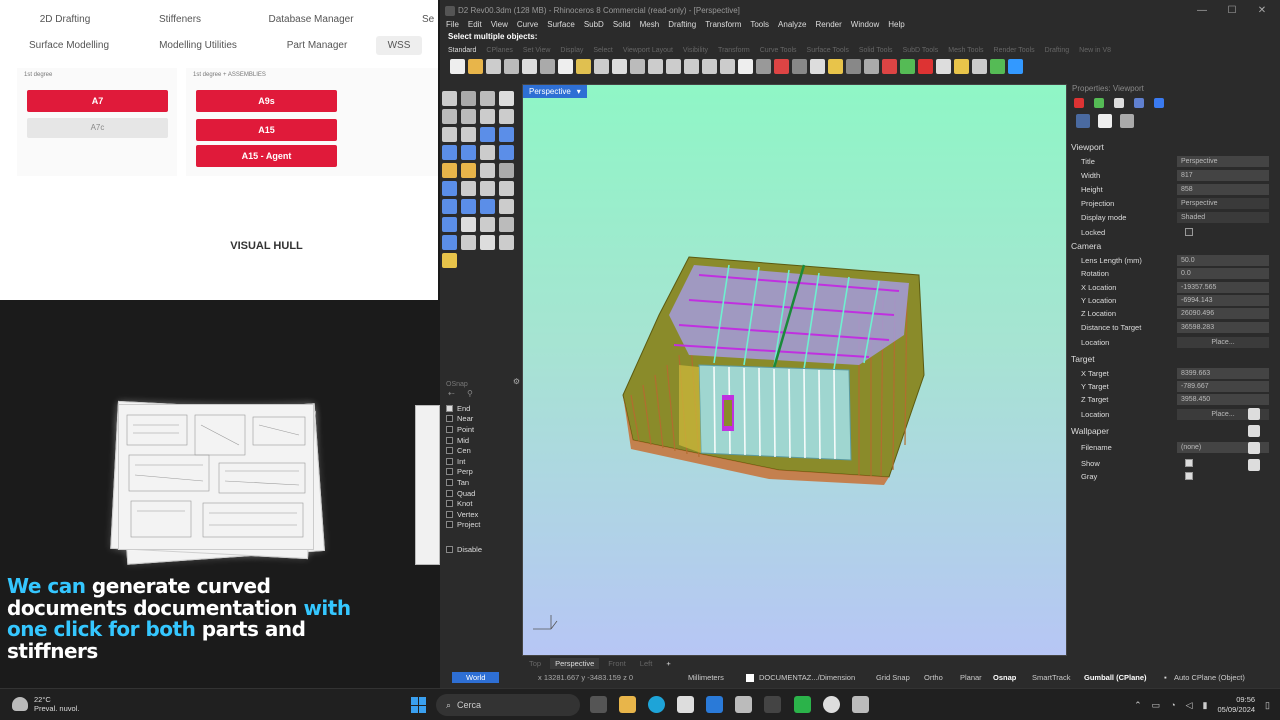 The height and width of the screenshot is (720, 1280). I want to click on offset-tool-icon, so click(468, 188).